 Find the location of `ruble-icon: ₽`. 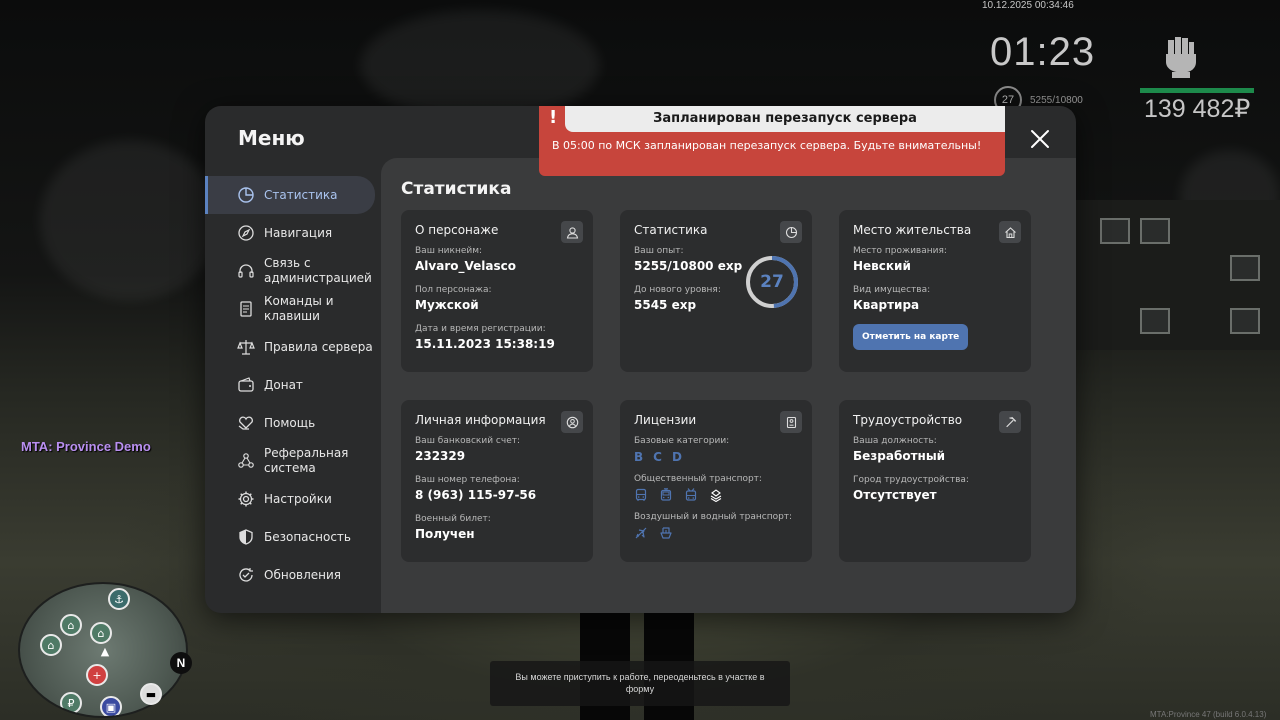

ruble-icon: ₽ is located at coordinates (71, 703).